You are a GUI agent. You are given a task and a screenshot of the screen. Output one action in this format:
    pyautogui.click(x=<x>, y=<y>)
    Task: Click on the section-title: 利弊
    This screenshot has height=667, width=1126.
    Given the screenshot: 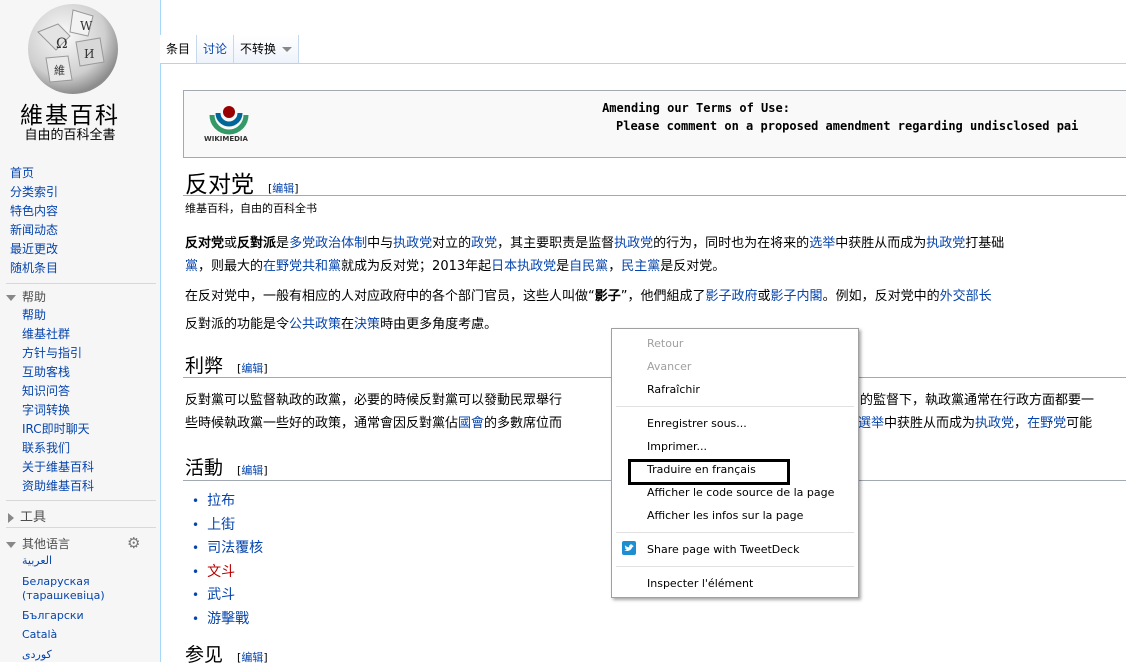 What is the action you would take?
    pyautogui.click(x=204, y=366)
    